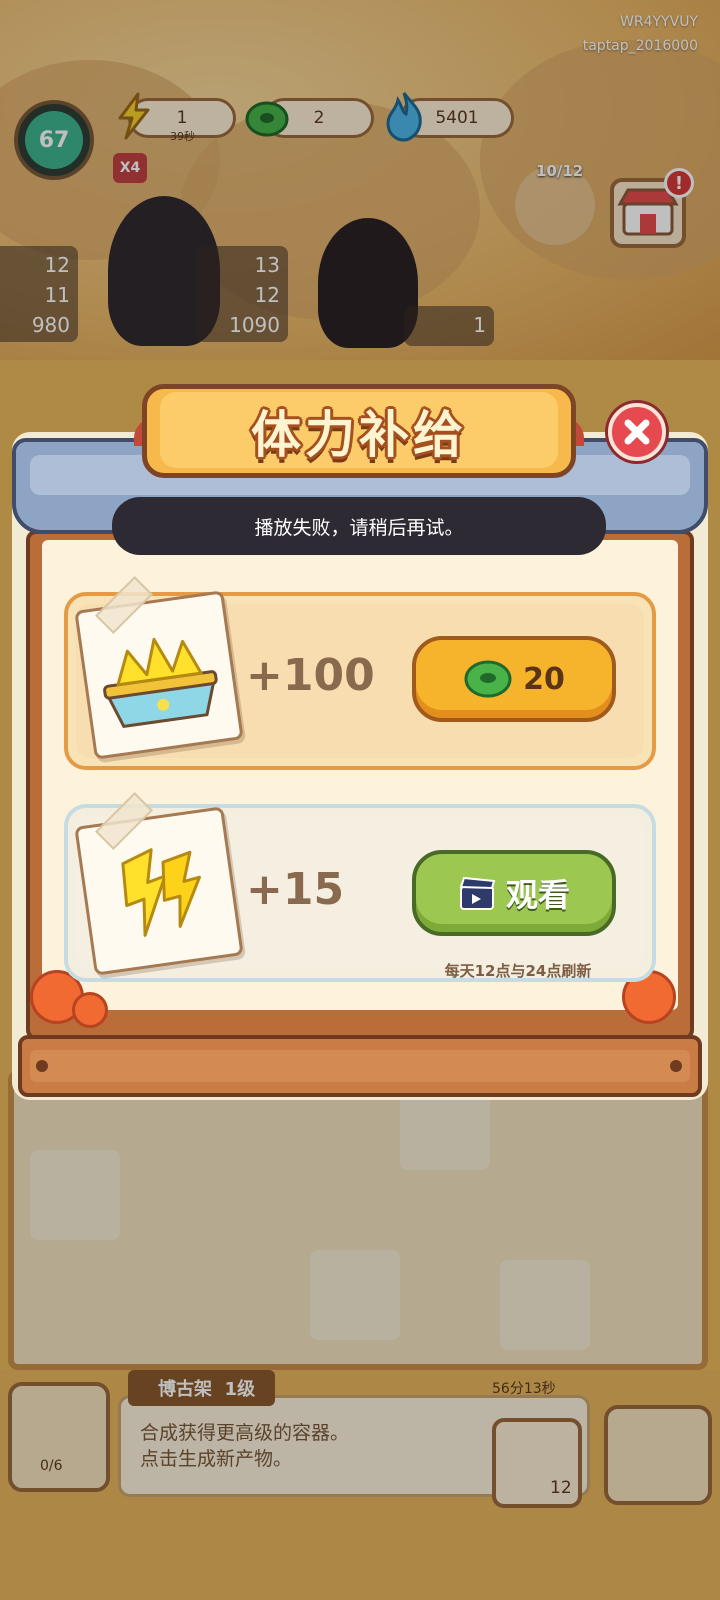 The image size is (720, 1600). Describe the element at coordinates (488, 679) in the screenshot. I see `jade-coin-icon` at that location.